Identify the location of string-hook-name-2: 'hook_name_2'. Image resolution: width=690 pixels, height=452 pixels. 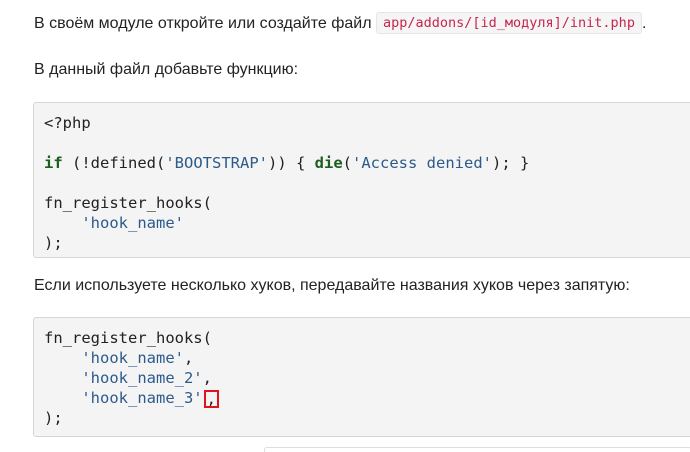
(142, 378).